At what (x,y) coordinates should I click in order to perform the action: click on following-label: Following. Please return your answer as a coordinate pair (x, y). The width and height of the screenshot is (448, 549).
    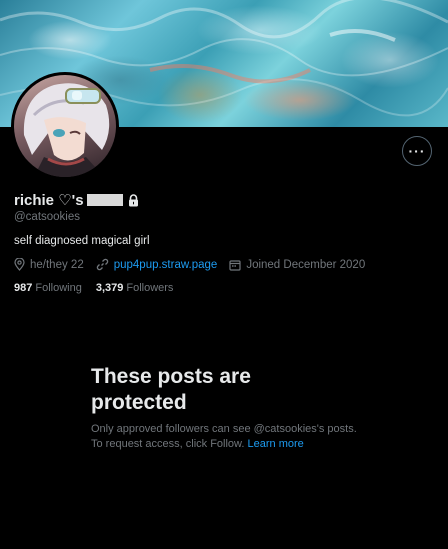
    Looking at the image, I should click on (58, 288).